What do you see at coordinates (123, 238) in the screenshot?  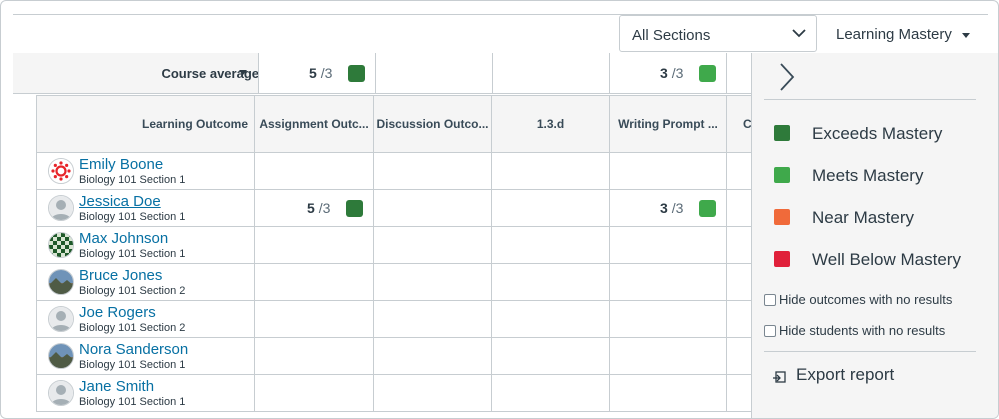 I see `student-name-link: Max Johnson` at bounding box center [123, 238].